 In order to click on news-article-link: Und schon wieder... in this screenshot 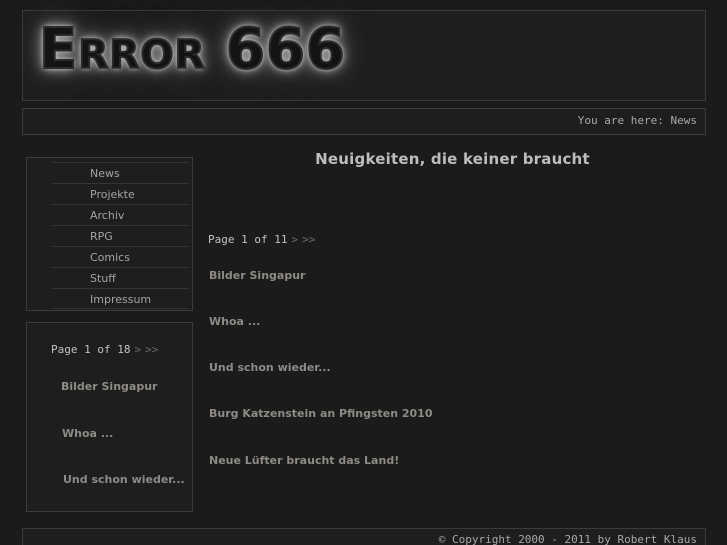, I will do `click(270, 367)`.